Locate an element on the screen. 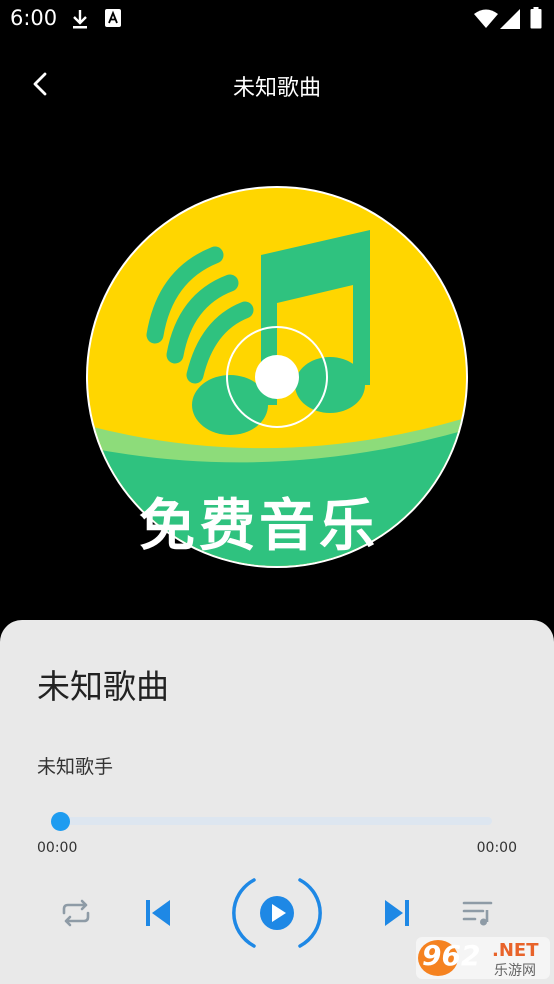  play-button is located at coordinates (277, 915).